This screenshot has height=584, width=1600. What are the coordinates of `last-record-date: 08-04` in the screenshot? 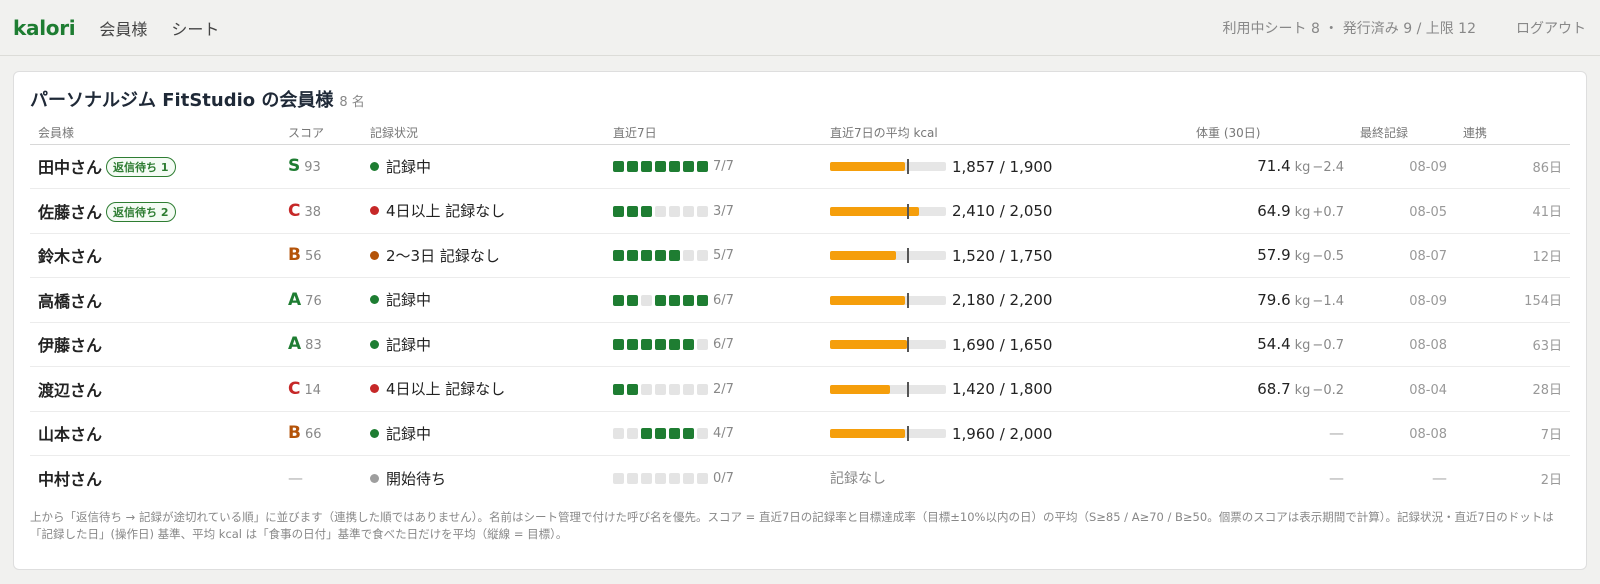 It's located at (1428, 390).